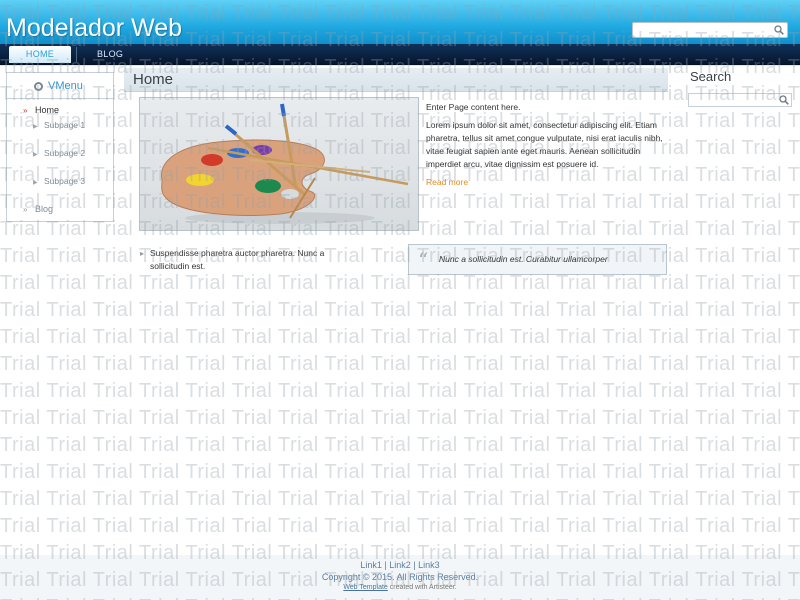  I want to click on vmenu-label: Home, so click(47, 110).